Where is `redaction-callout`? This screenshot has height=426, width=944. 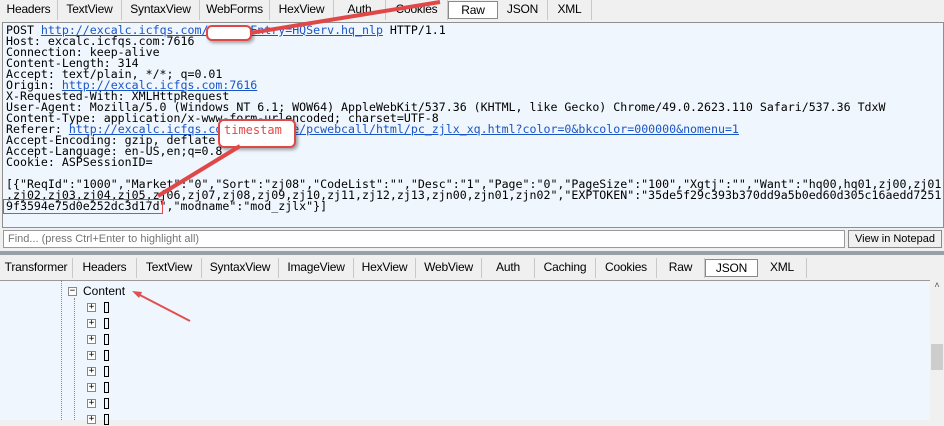 redaction-callout is located at coordinates (229, 33).